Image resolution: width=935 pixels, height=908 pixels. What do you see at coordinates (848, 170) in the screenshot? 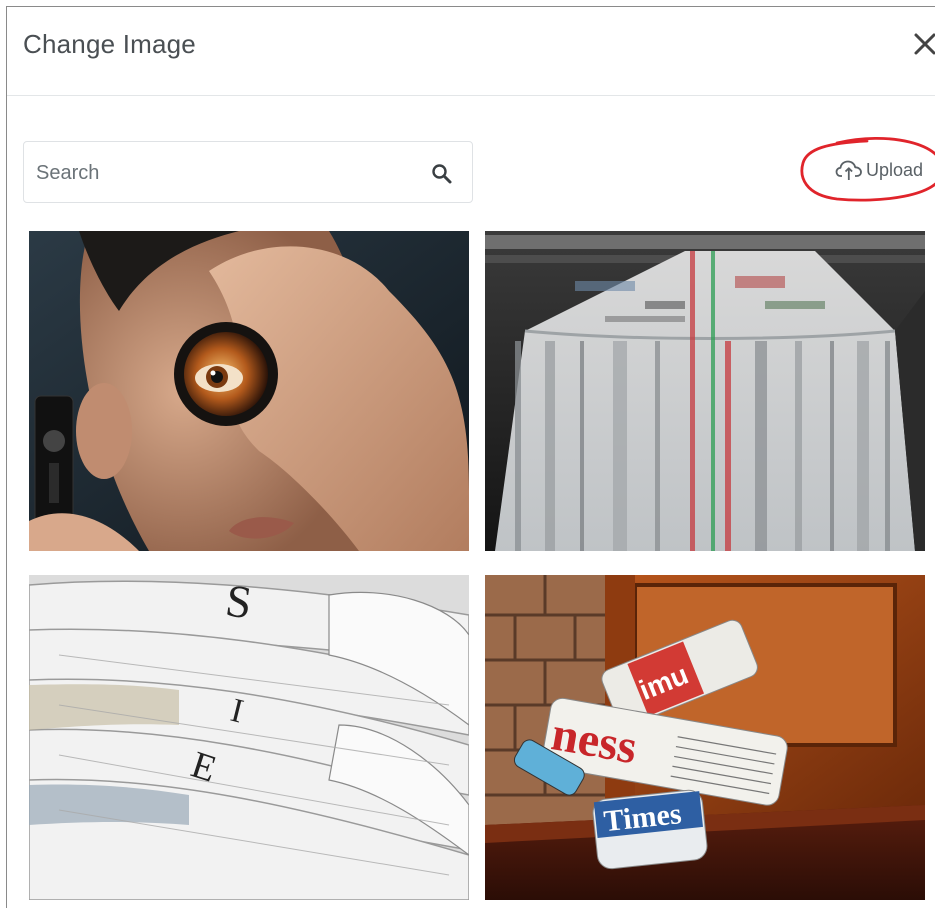
I see `cloud-upload-icon` at bounding box center [848, 170].